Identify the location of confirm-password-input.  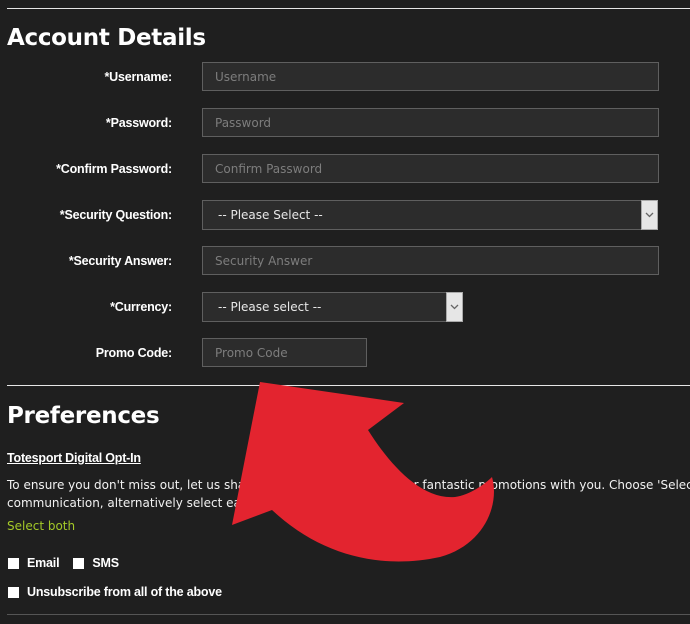
(430, 168).